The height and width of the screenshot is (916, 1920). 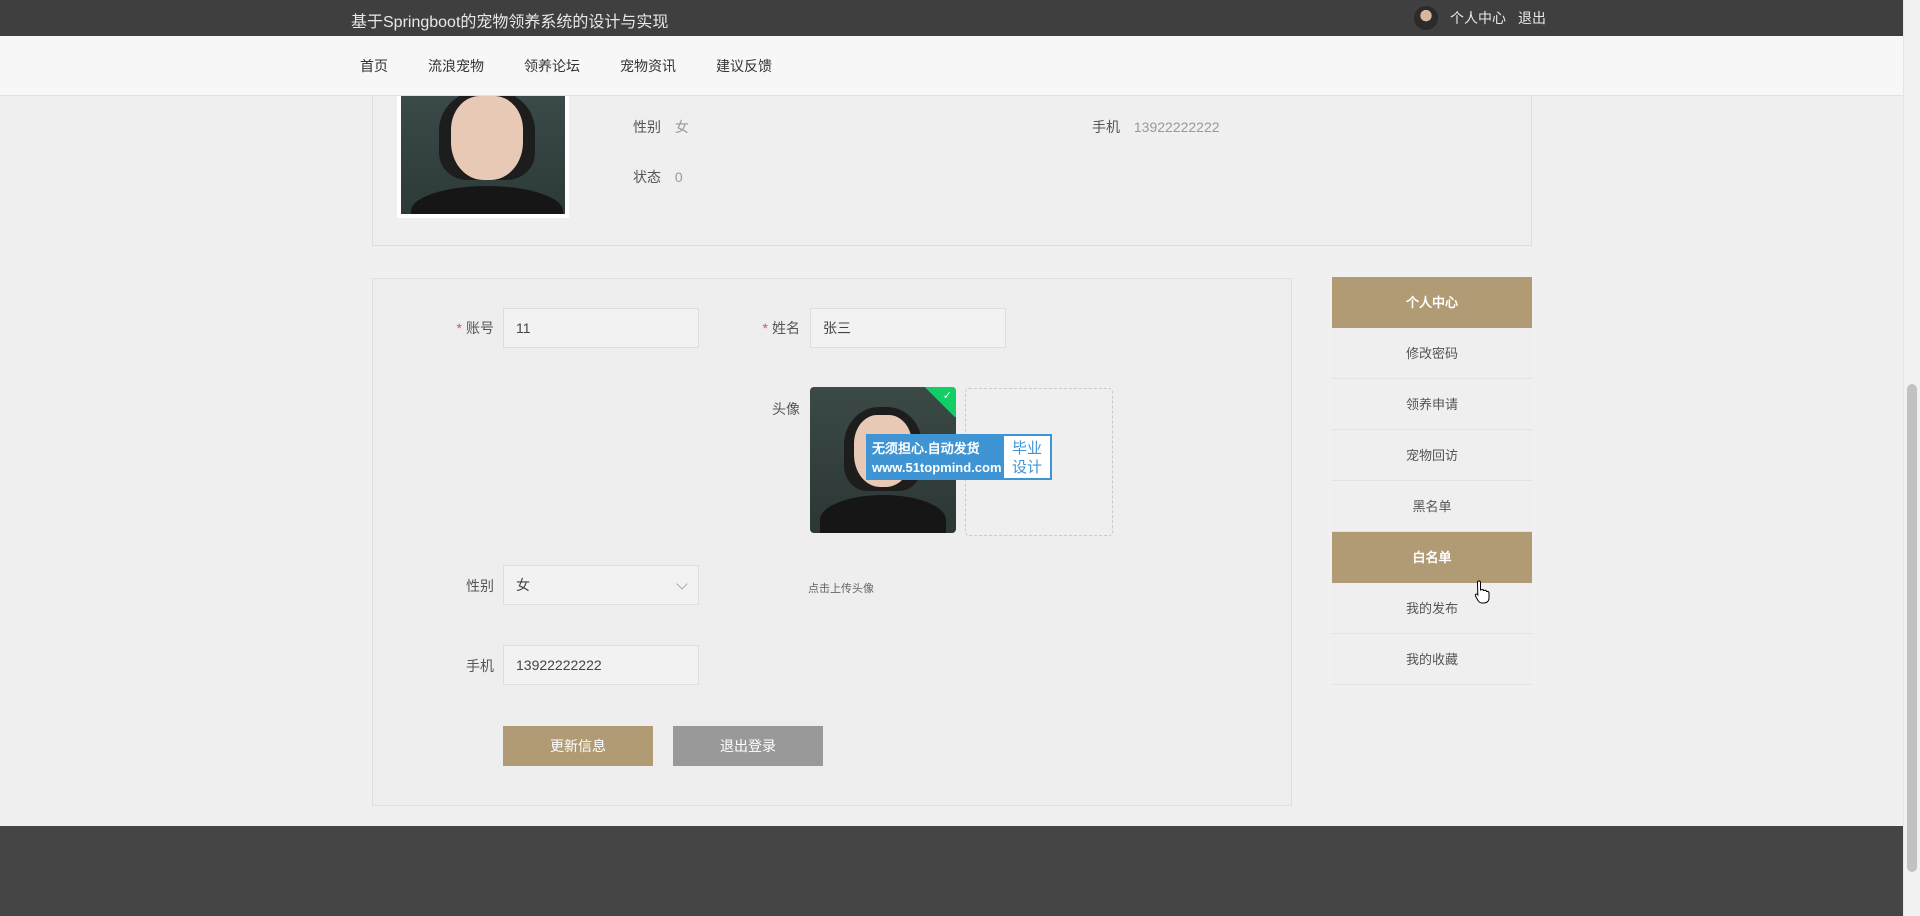 I want to click on watermark-right2: 设计, so click(x=1026, y=467).